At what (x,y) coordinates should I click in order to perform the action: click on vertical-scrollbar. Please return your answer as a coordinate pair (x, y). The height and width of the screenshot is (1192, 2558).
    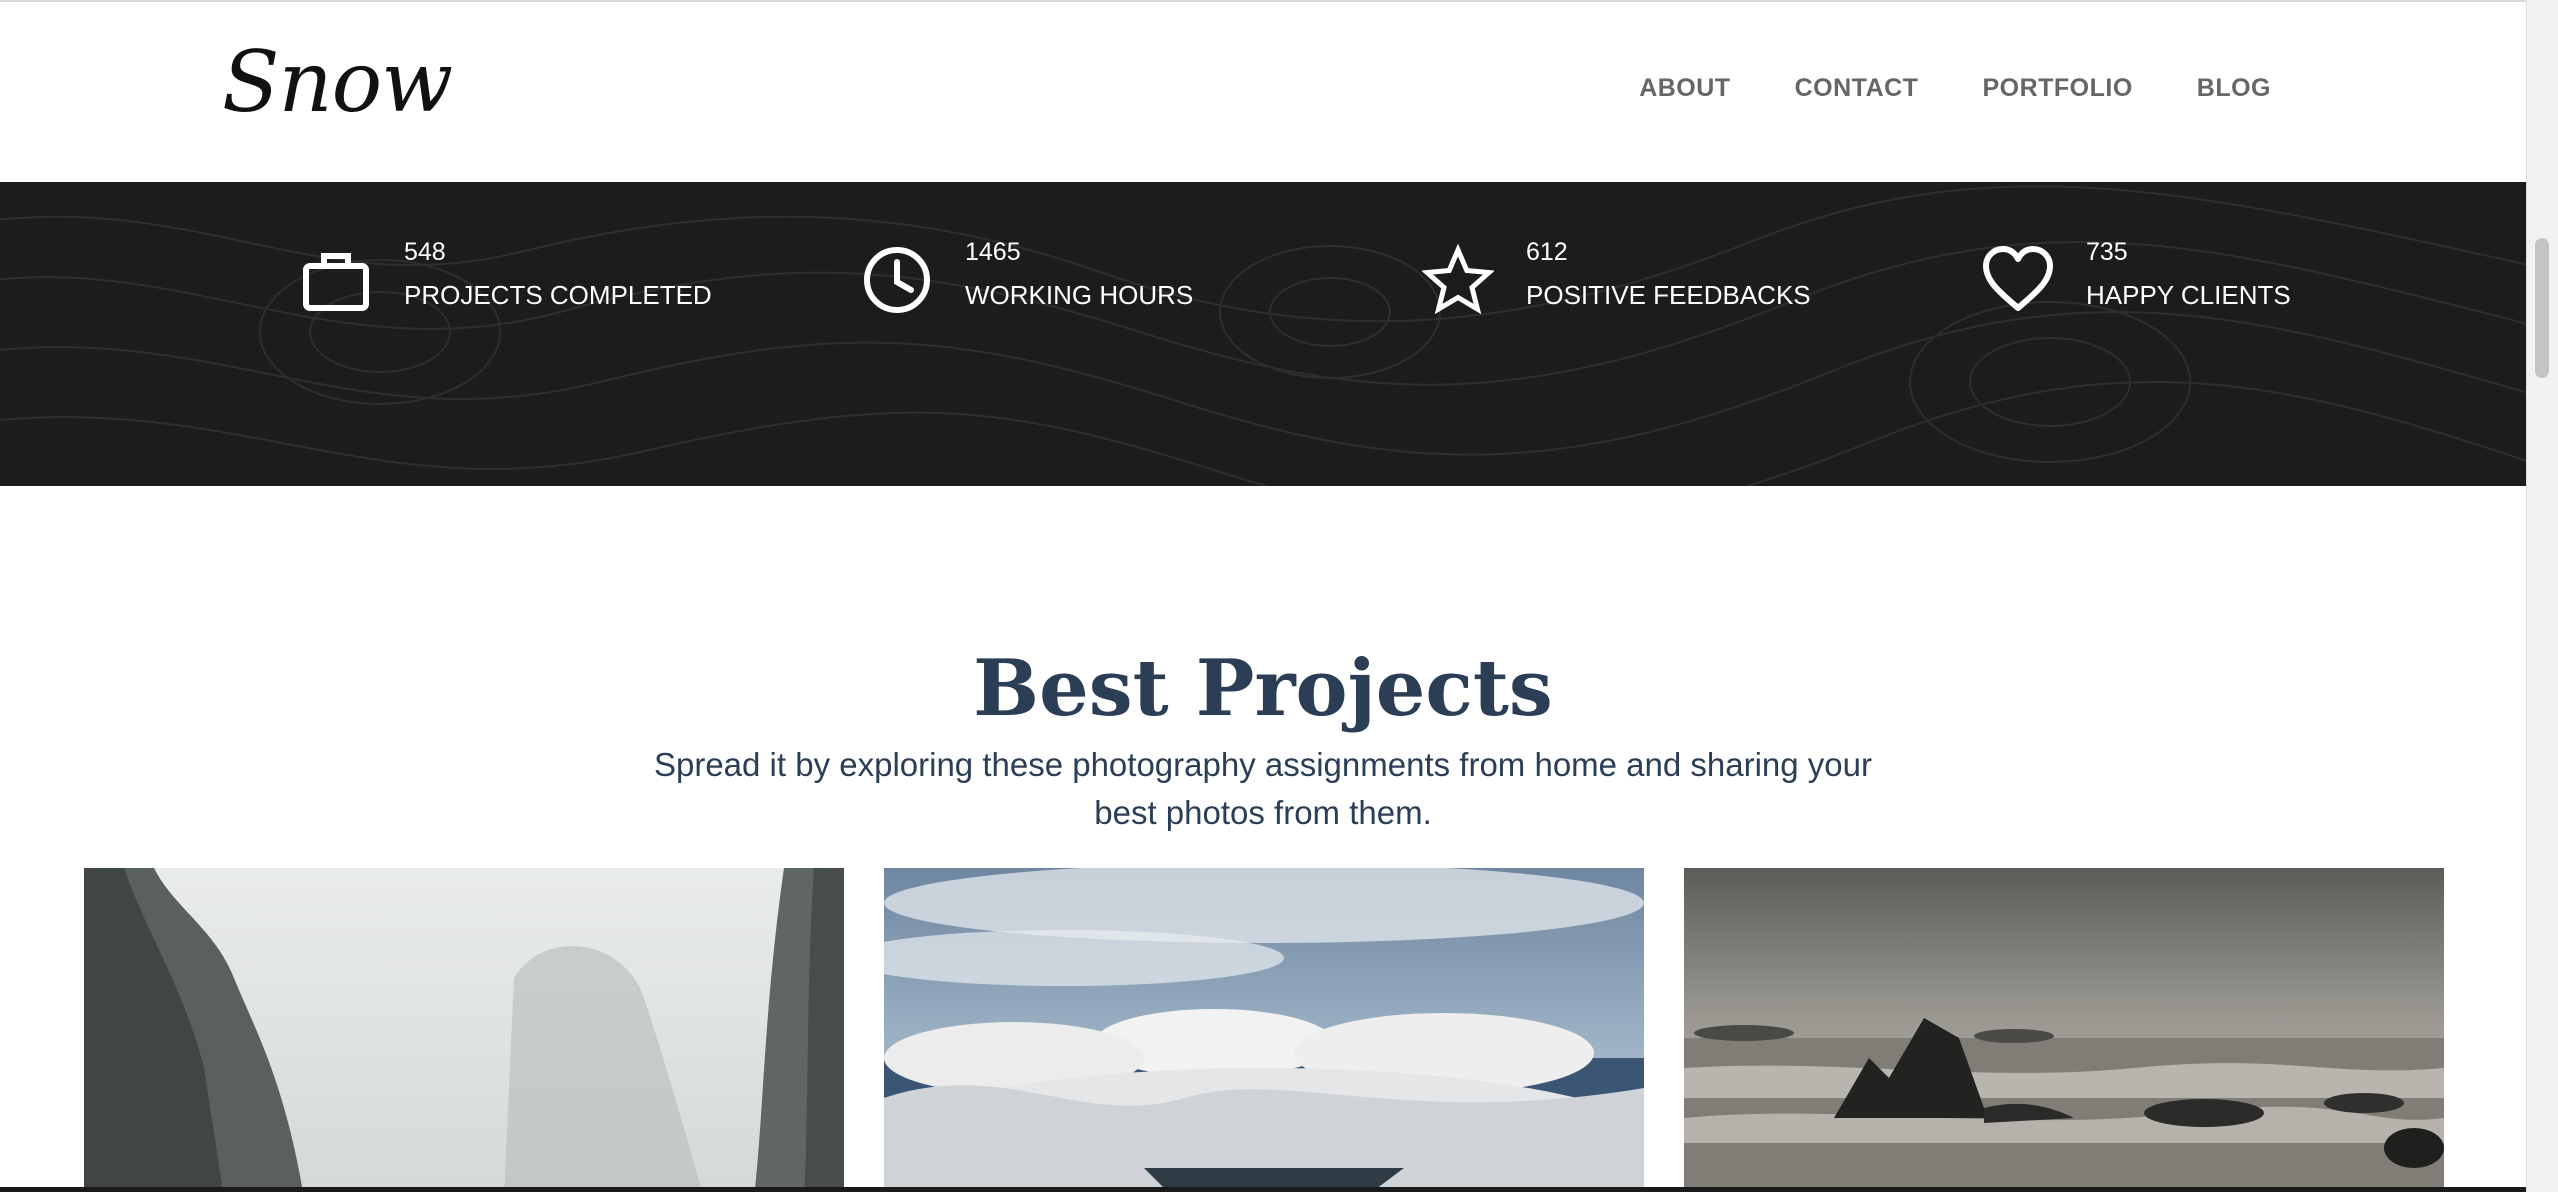
    Looking at the image, I should click on (2542, 596).